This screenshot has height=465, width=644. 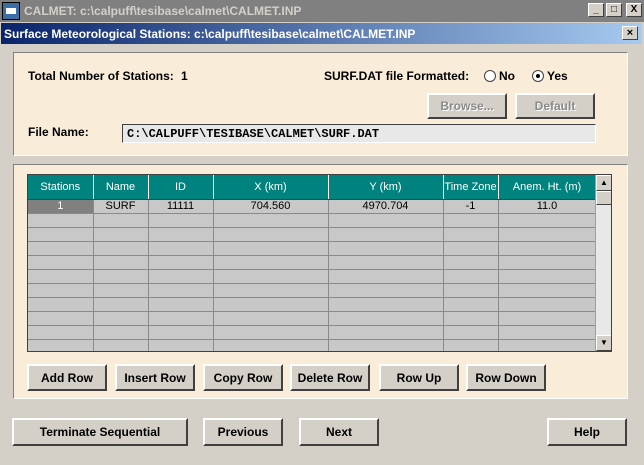 I want to click on close-button: X, so click(x=634, y=10).